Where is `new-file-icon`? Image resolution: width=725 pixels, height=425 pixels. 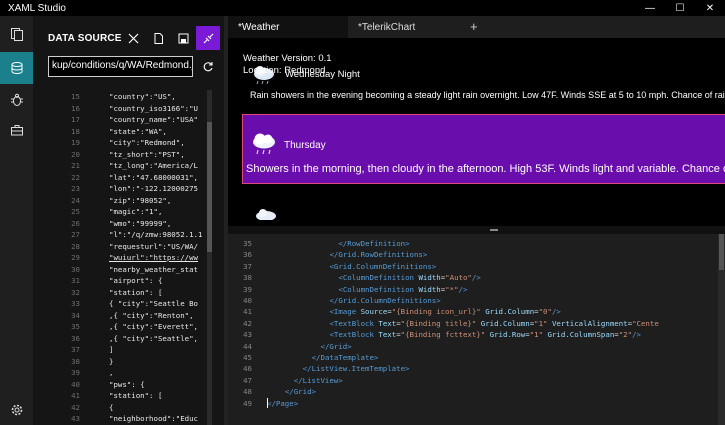 new-file-icon is located at coordinates (158, 38).